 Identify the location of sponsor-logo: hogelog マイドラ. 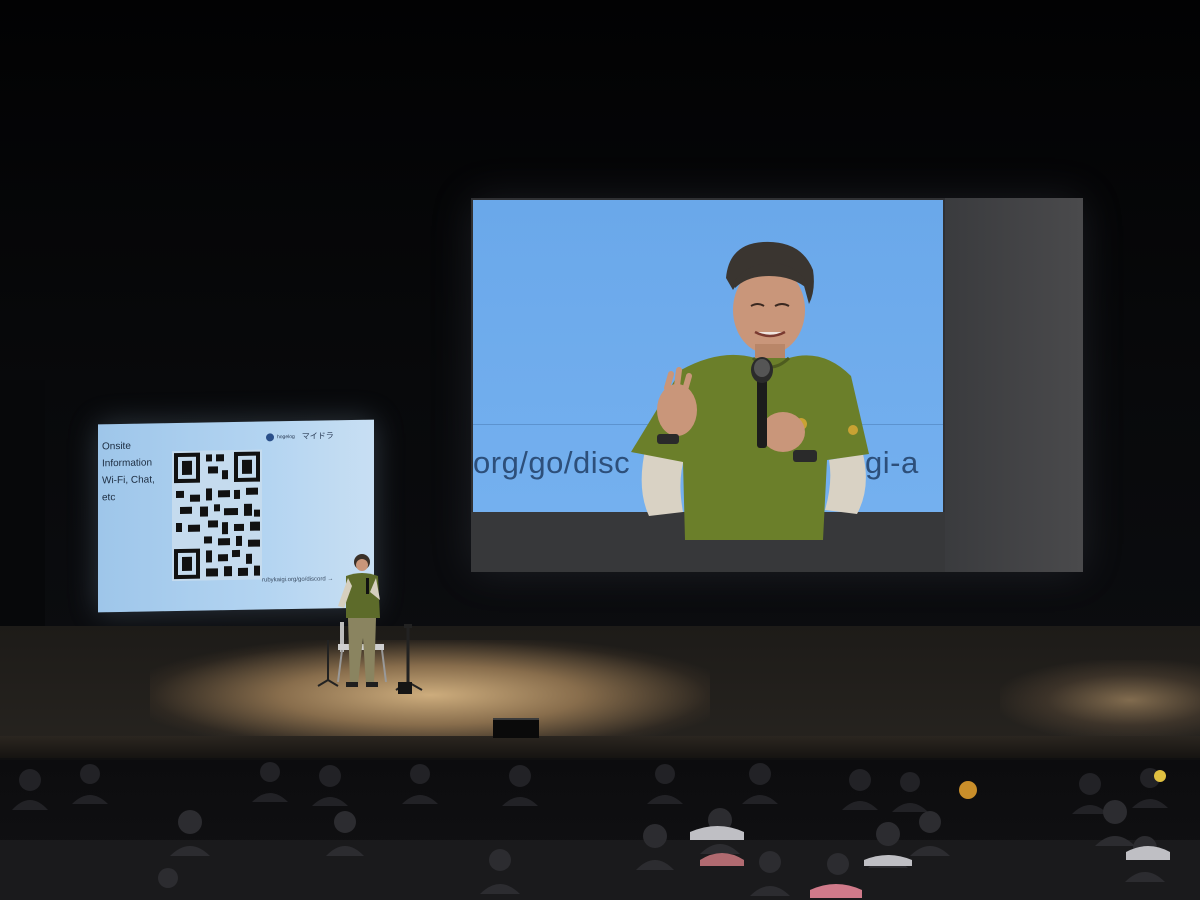
(300, 436).